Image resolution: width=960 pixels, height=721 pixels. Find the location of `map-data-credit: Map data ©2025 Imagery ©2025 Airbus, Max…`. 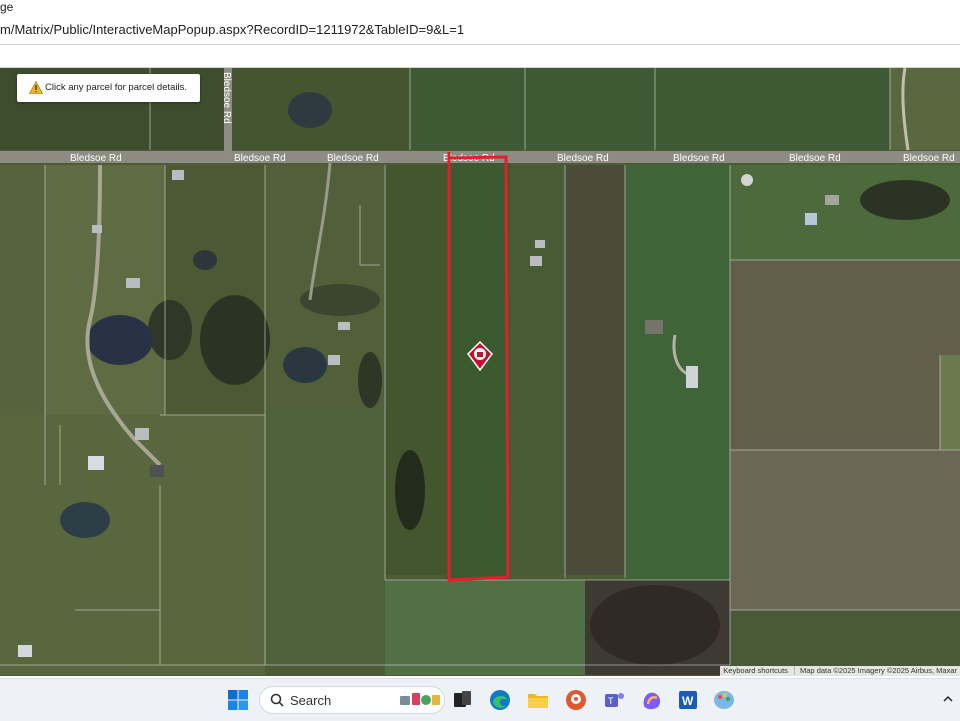

map-data-credit: Map data ©2025 Imagery ©2025 Airbus, Max… is located at coordinates (878, 670).